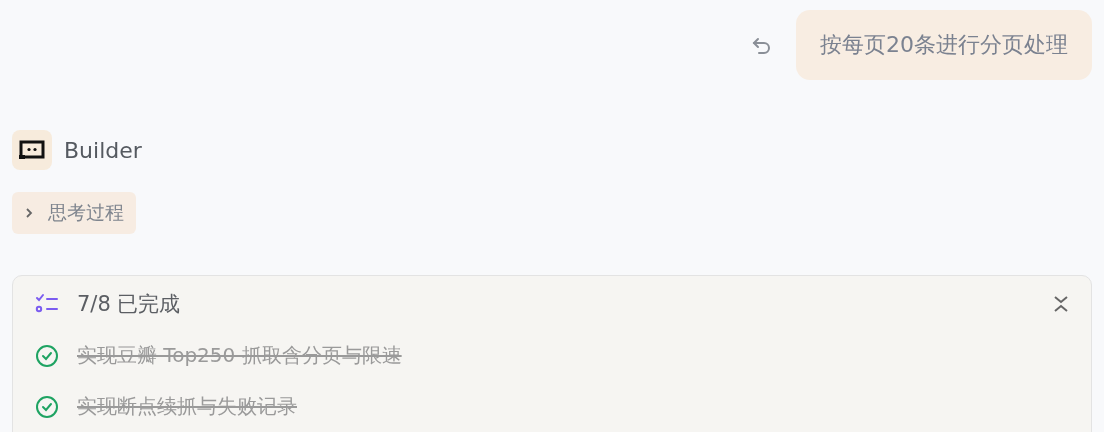  I want to click on thinking-toggle: 思考过程, so click(74, 213).